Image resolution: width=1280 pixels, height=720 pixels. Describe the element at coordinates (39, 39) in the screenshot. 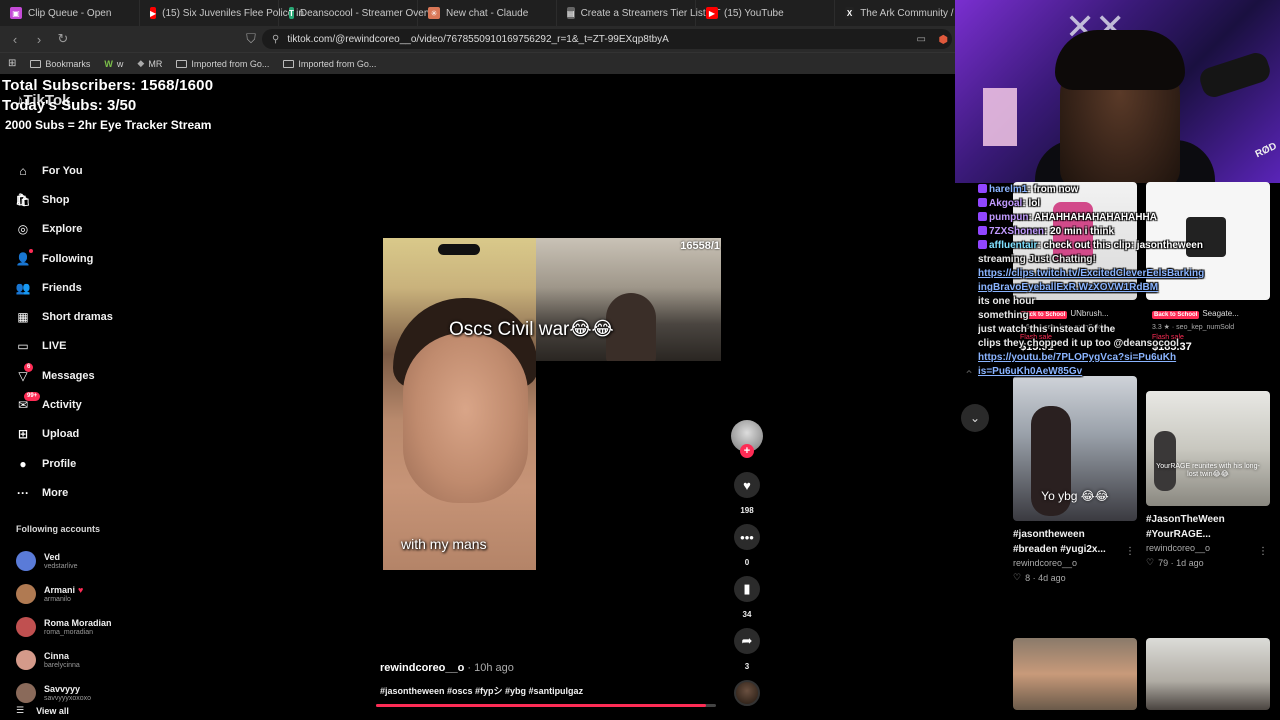

I see `forward-icon: ›` at that location.